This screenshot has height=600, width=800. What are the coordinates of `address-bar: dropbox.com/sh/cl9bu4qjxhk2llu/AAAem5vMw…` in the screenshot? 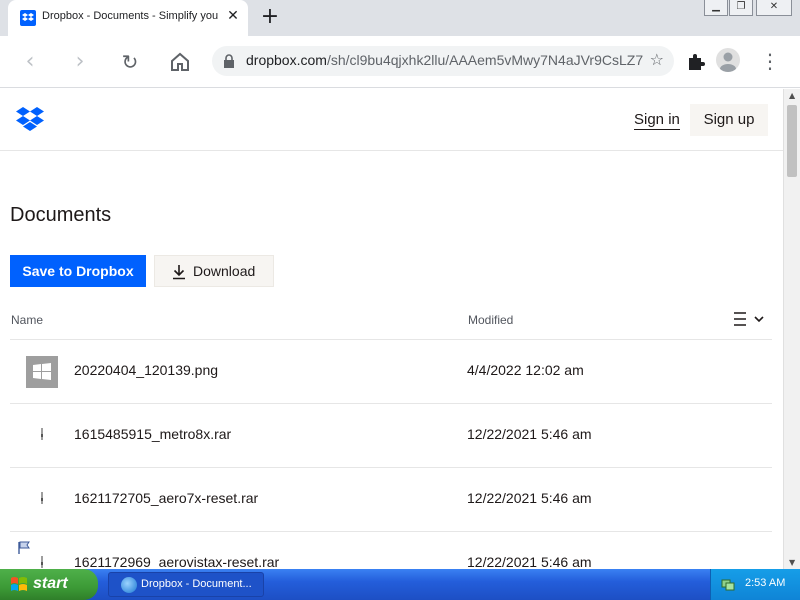 It's located at (443, 61).